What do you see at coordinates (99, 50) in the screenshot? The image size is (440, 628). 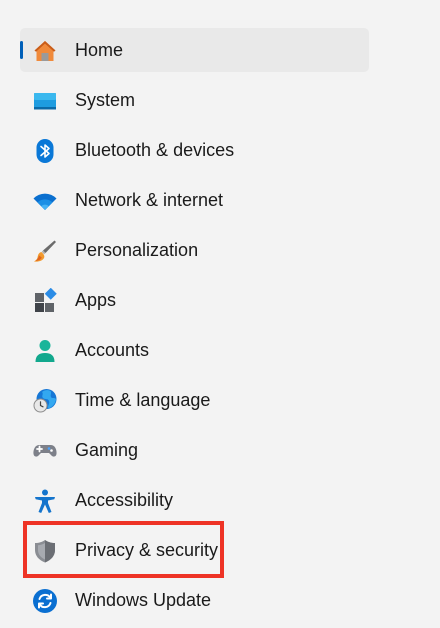 I see `nav-item-label: Home` at bounding box center [99, 50].